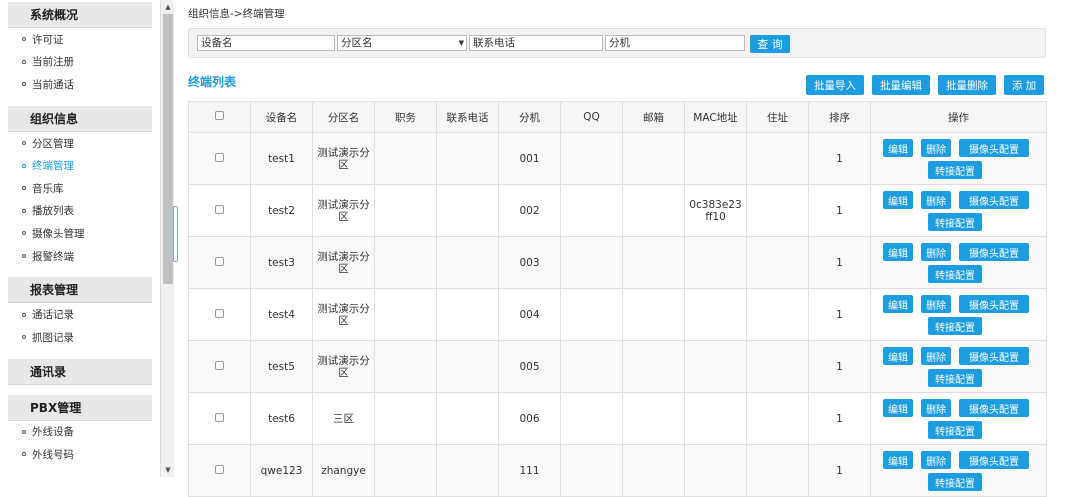  I want to click on batch-import-button: 批量导入, so click(835, 85).